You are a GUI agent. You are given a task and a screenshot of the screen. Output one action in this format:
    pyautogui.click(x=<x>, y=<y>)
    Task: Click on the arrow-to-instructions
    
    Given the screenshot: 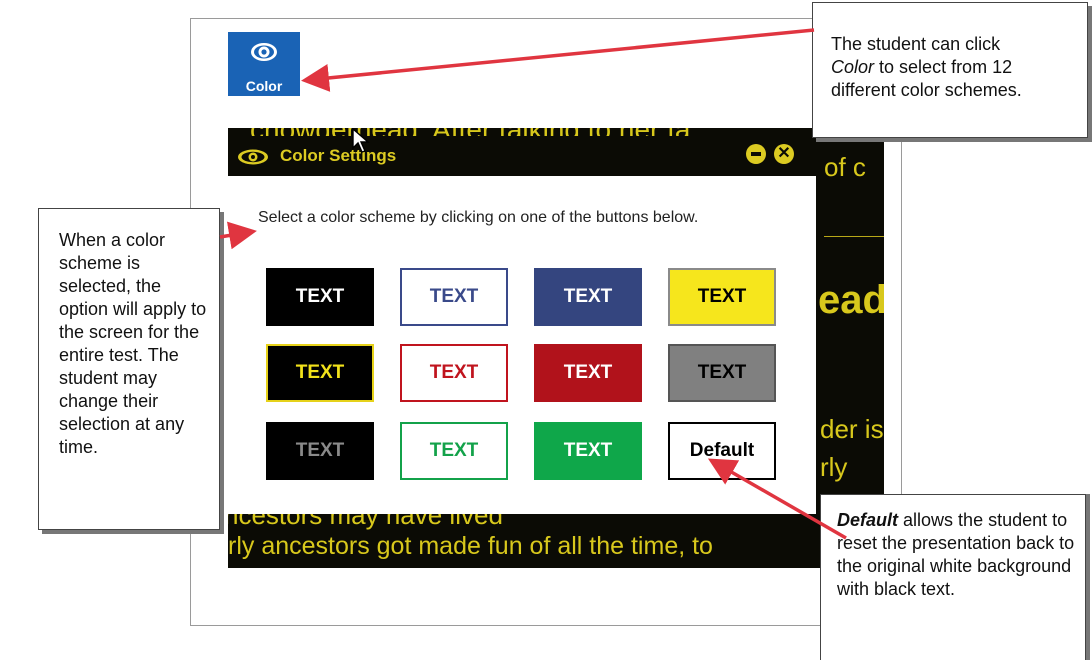 What is the action you would take?
    pyautogui.click(x=238, y=235)
    